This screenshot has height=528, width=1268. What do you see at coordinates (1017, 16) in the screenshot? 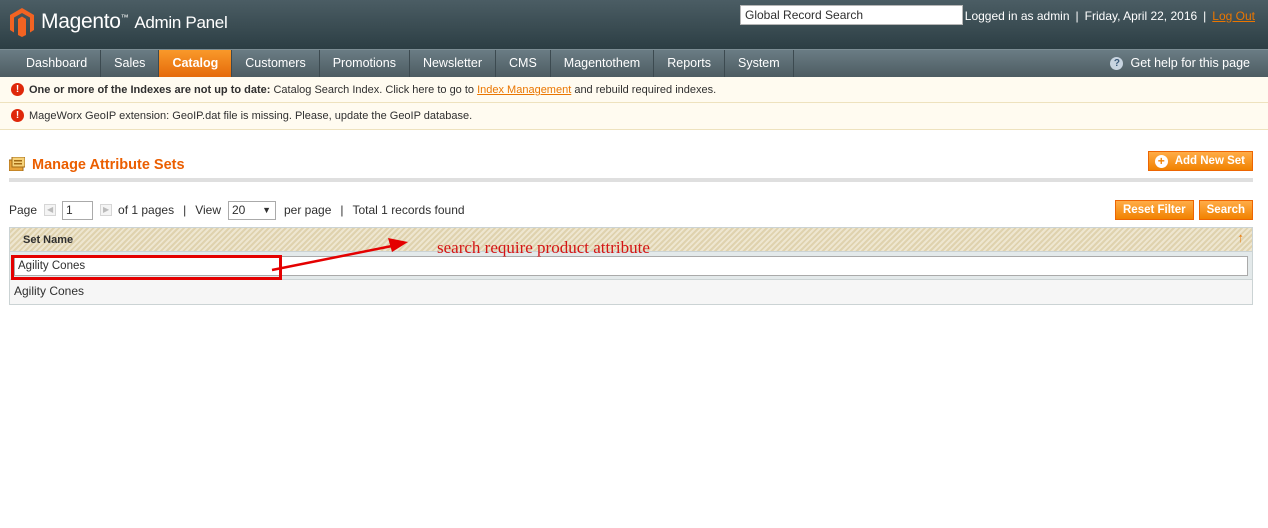
I see `logged-in-text: Logged in as admin` at bounding box center [1017, 16].